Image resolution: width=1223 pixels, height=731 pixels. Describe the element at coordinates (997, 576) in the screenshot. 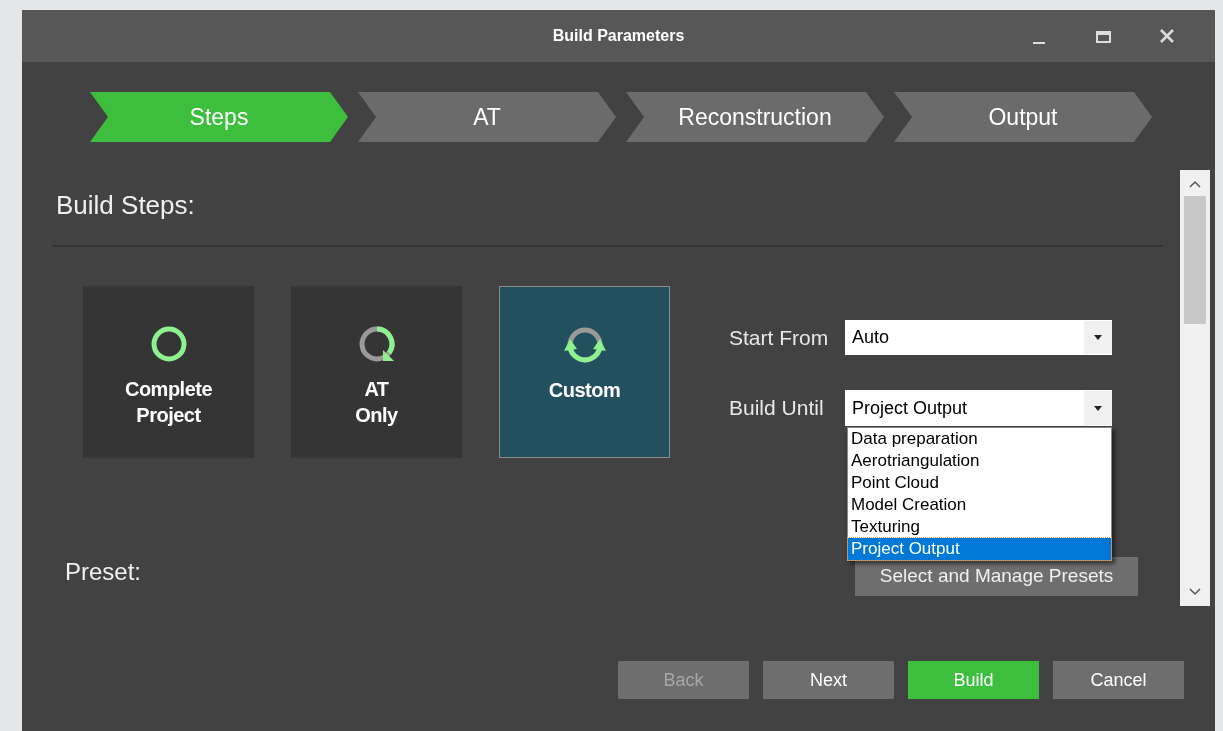

I see `presets-button: Select and Manage Presets` at that location.